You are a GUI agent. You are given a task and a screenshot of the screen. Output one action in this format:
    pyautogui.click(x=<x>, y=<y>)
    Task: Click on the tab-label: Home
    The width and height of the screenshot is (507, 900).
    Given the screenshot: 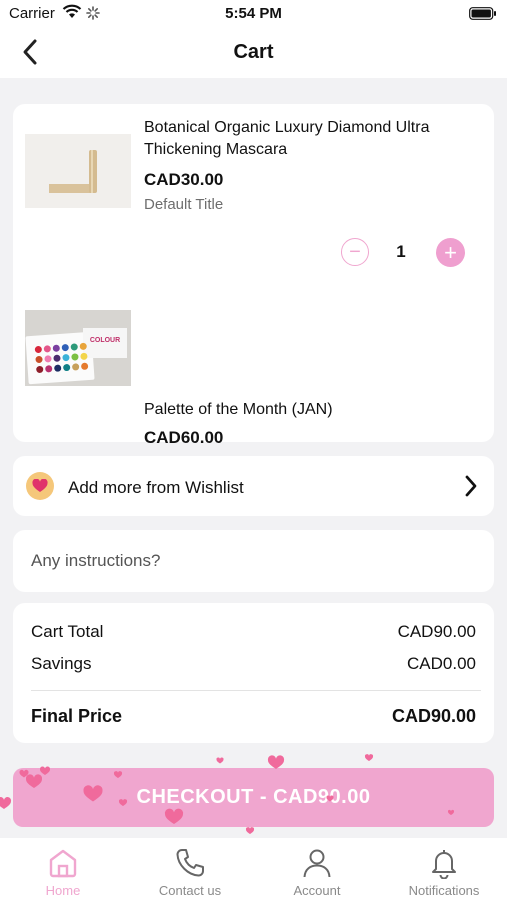 What is the action you would take?
    pyautogui.click(x=63, y=890)
    